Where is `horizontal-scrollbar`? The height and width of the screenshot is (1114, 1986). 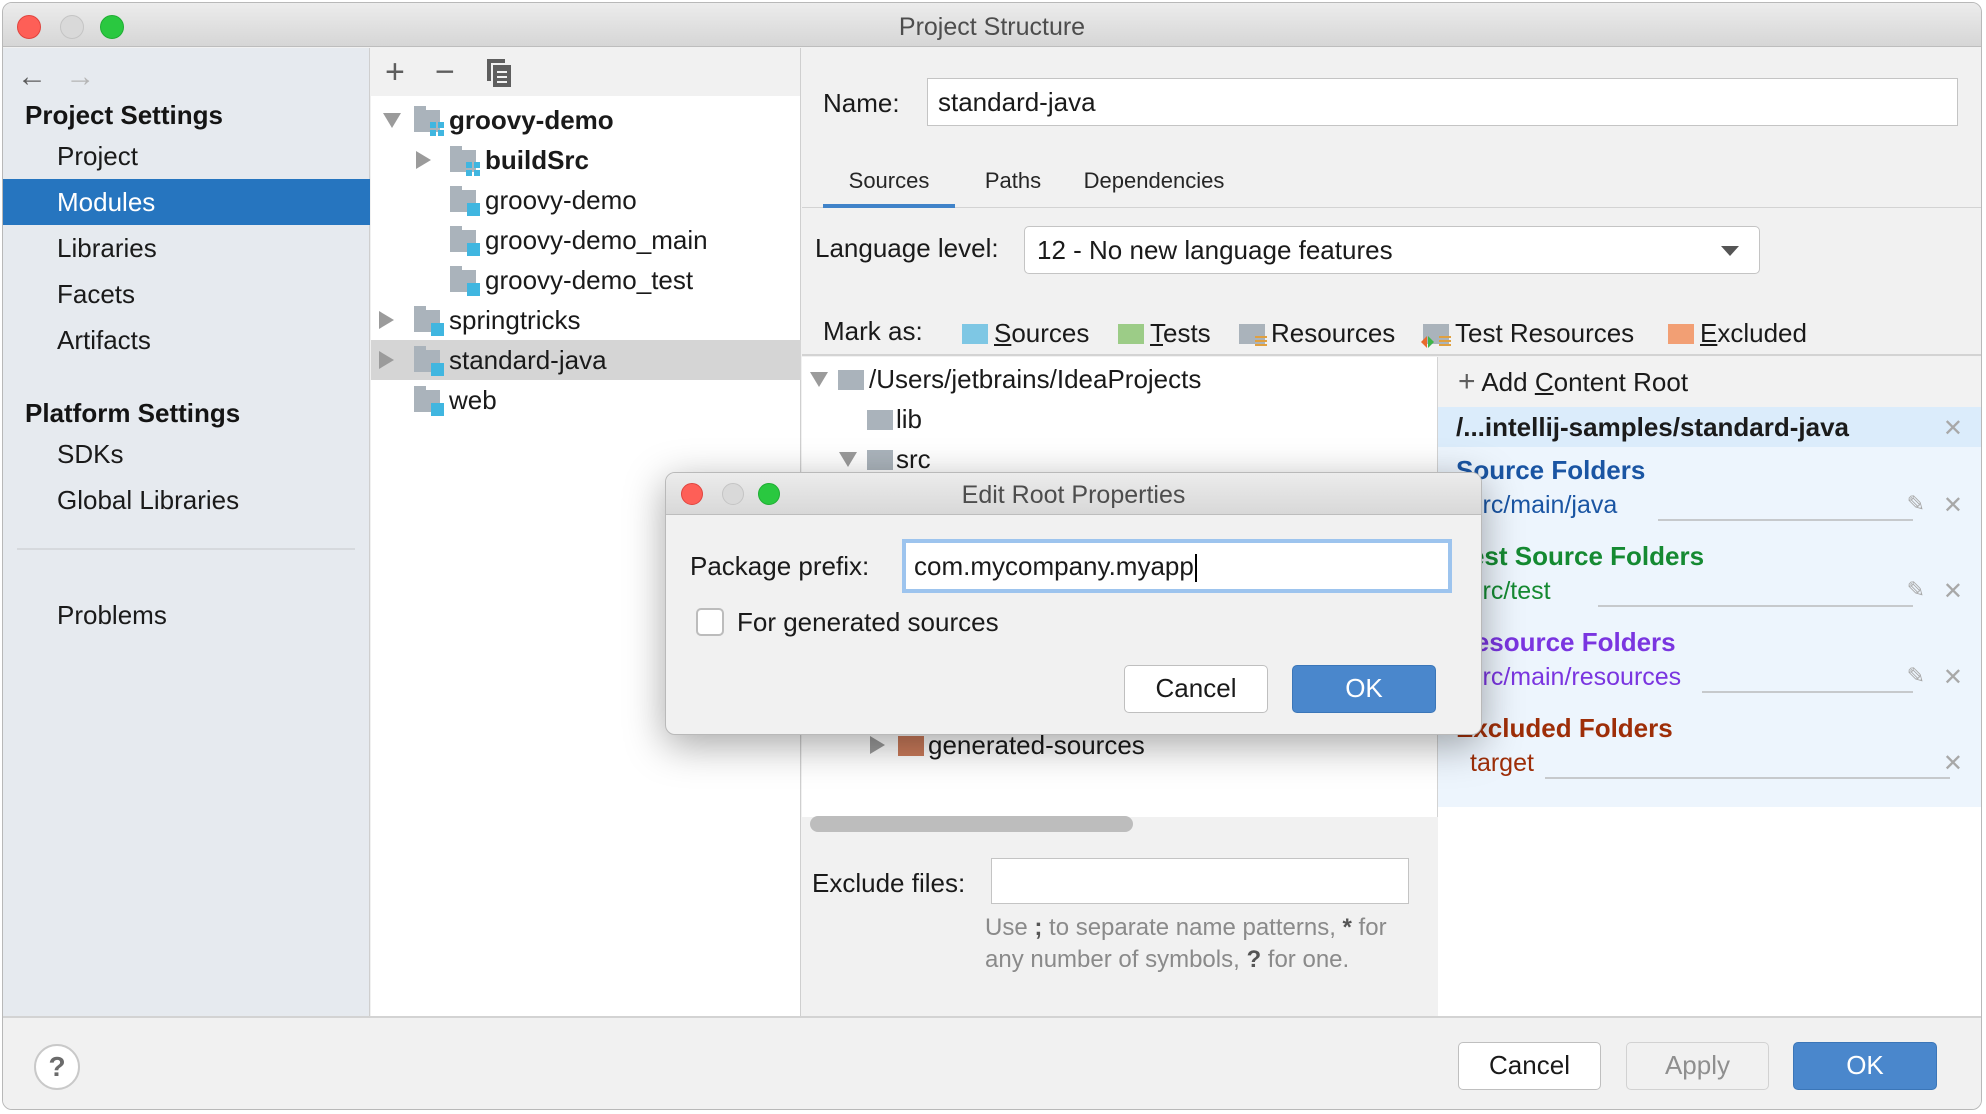
horizontal-scrollbar is located at coordinates (971, 824).